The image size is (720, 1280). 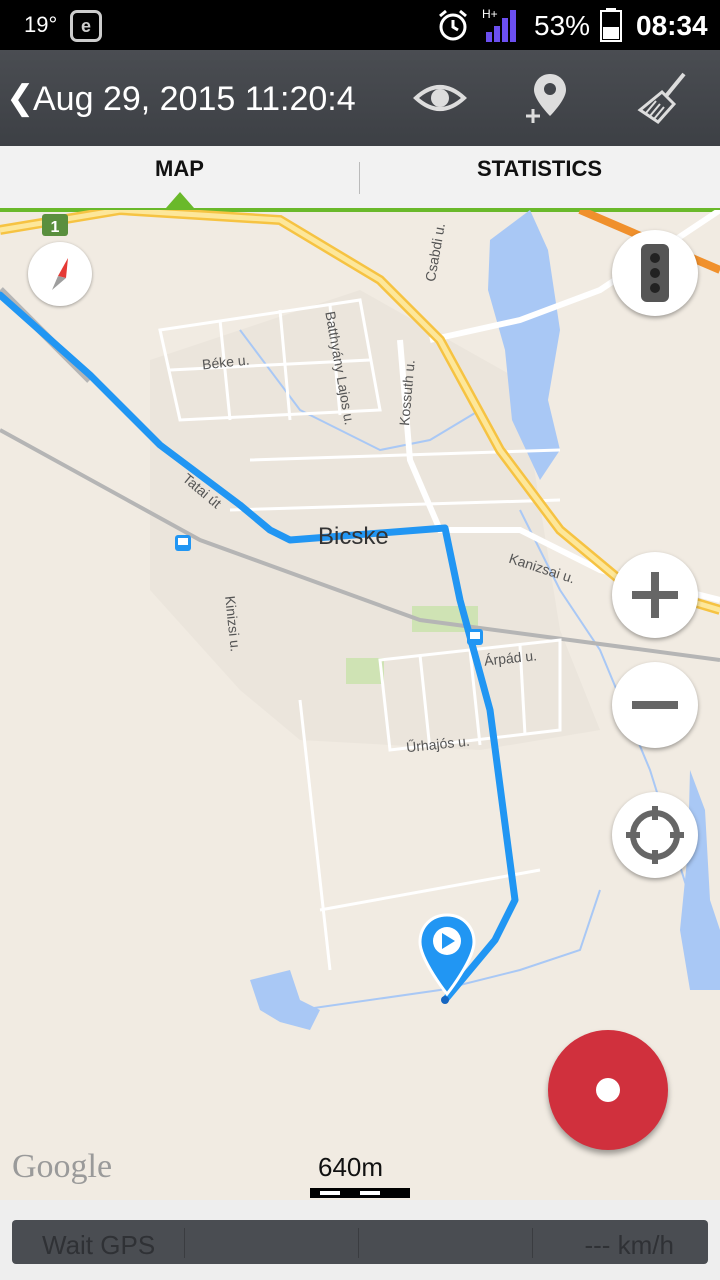 I want to click on tab-selected-indicator, so click(x=180, y=200).